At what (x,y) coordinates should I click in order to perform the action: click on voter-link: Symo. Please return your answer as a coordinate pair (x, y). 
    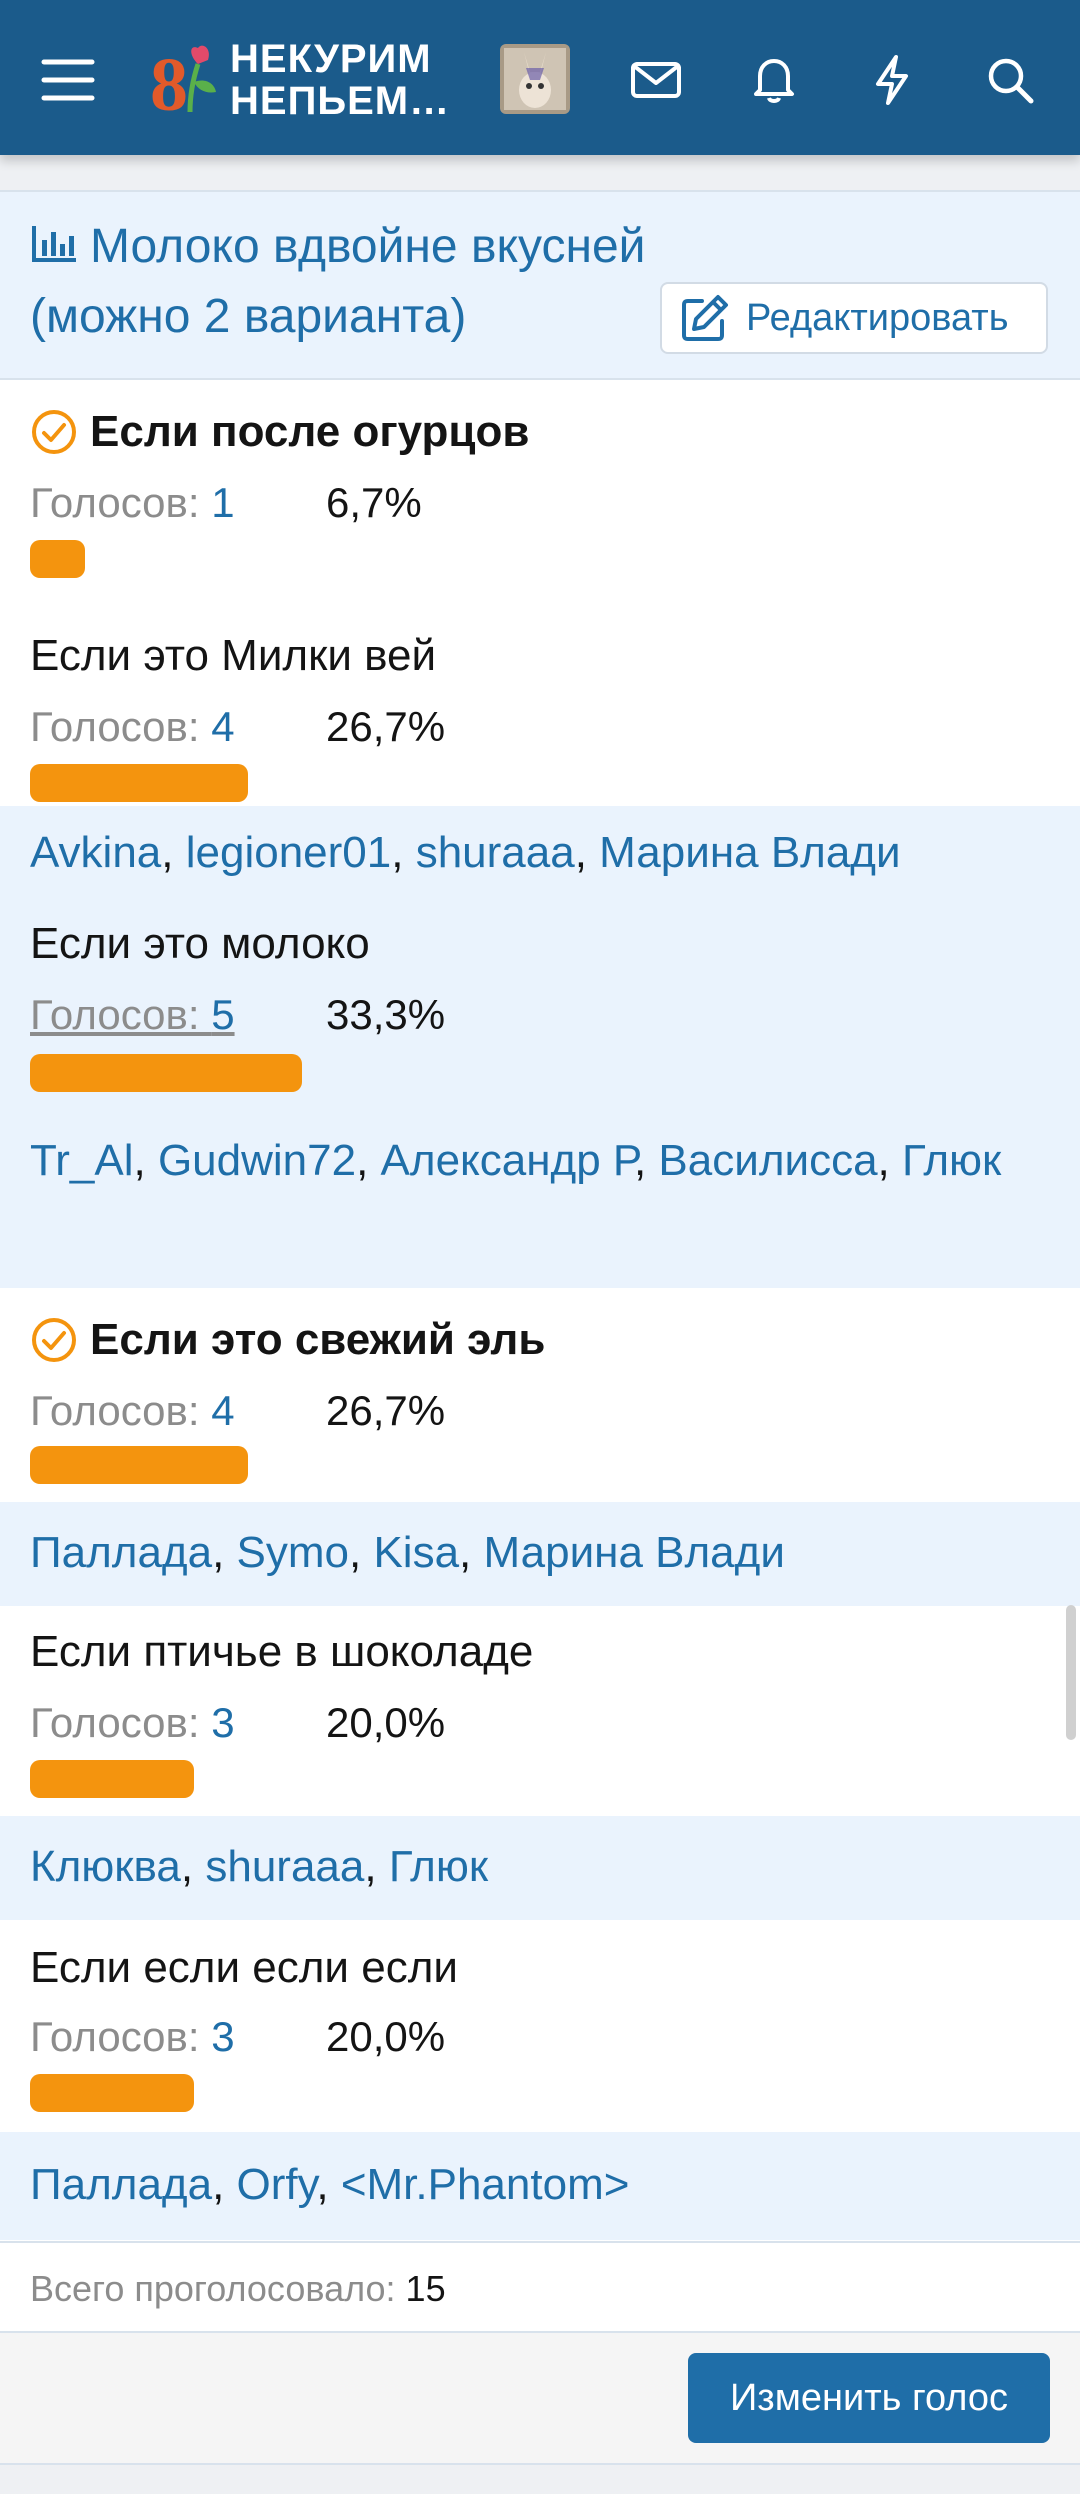
    Looking at the image, I should click on (293, 1552).